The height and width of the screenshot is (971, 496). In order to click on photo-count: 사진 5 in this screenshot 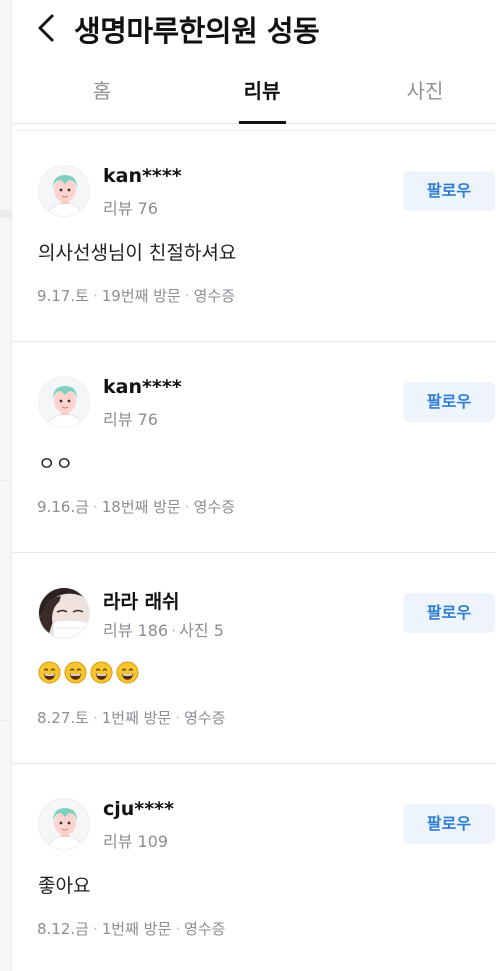, I will do `click(201, 630)`.